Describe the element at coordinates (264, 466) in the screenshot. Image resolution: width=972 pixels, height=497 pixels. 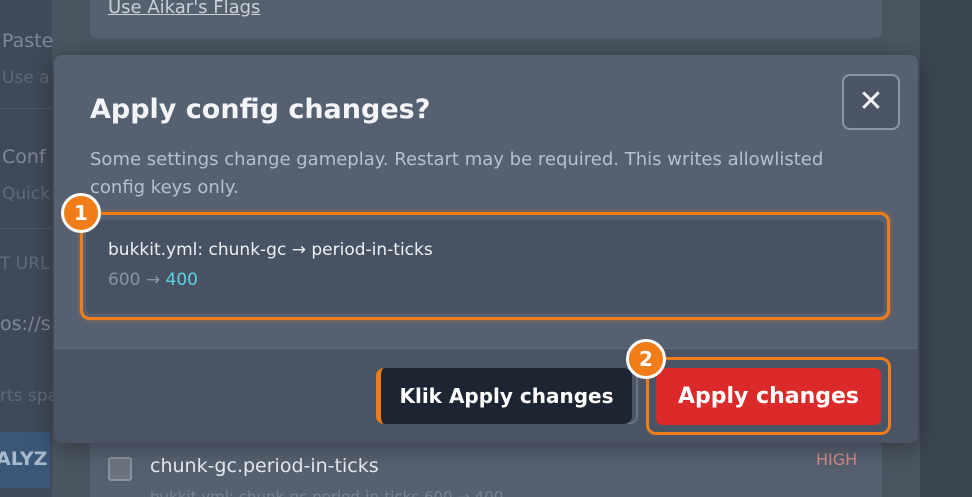
I see `config-item-label: chunk-gc.period-in-ticks` at that location.